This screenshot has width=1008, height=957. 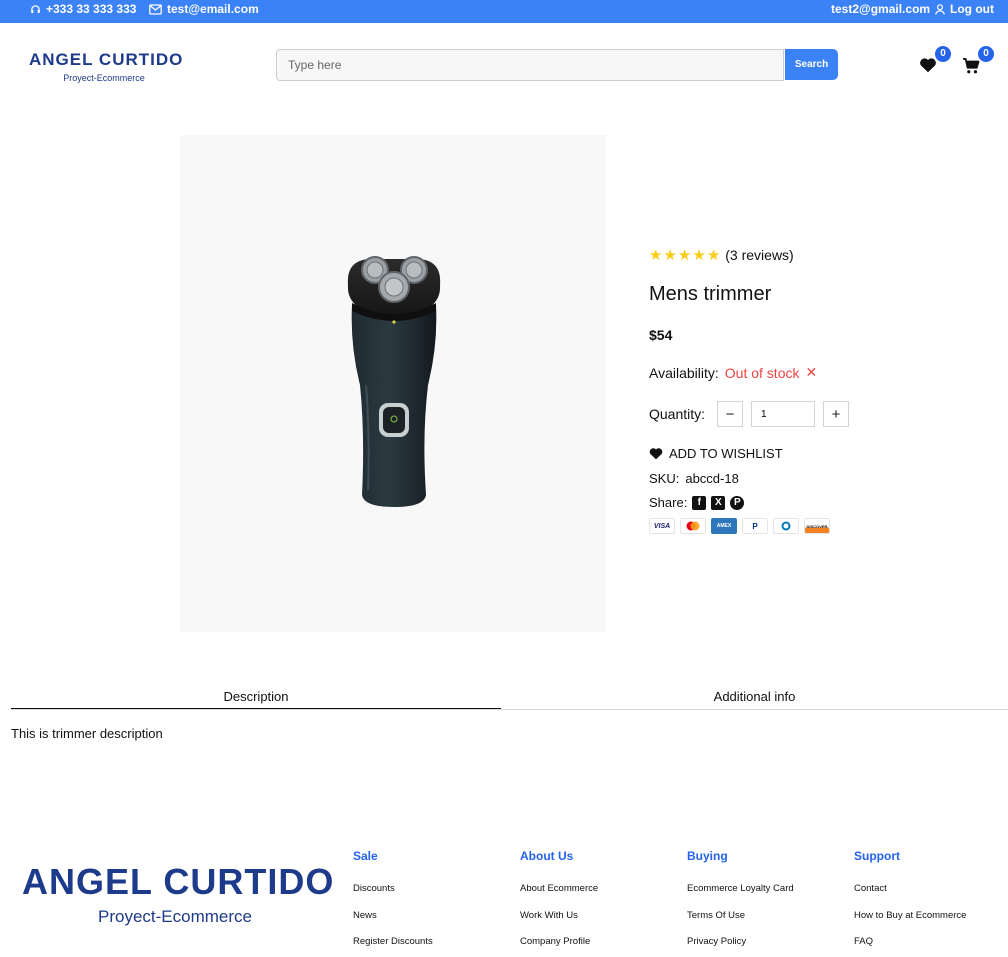 I want to click on sku-label: SKU:, so click(x=664, y=478).